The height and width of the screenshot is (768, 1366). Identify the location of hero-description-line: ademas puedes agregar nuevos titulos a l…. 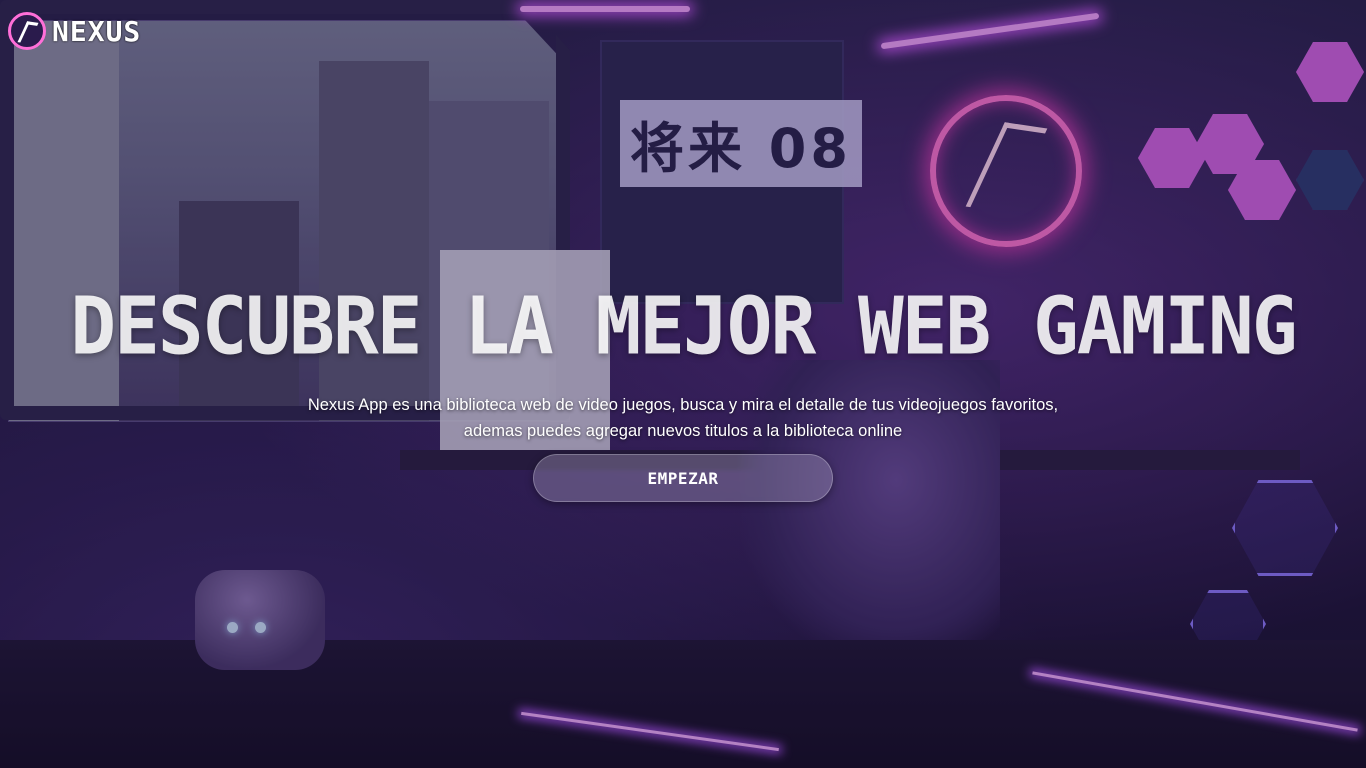
(683, 431).